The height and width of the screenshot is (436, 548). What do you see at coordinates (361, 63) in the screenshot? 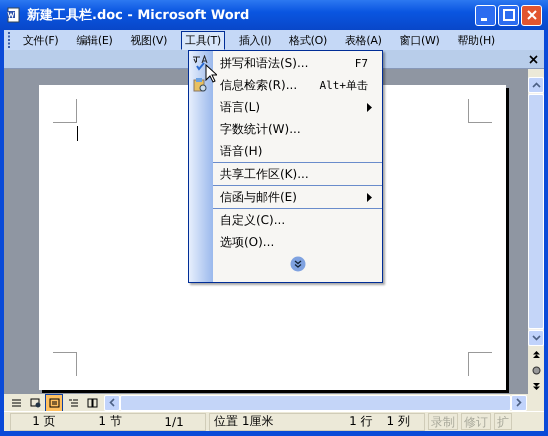
I see `shortcut-label: F7` at bounding box center [361, 63].